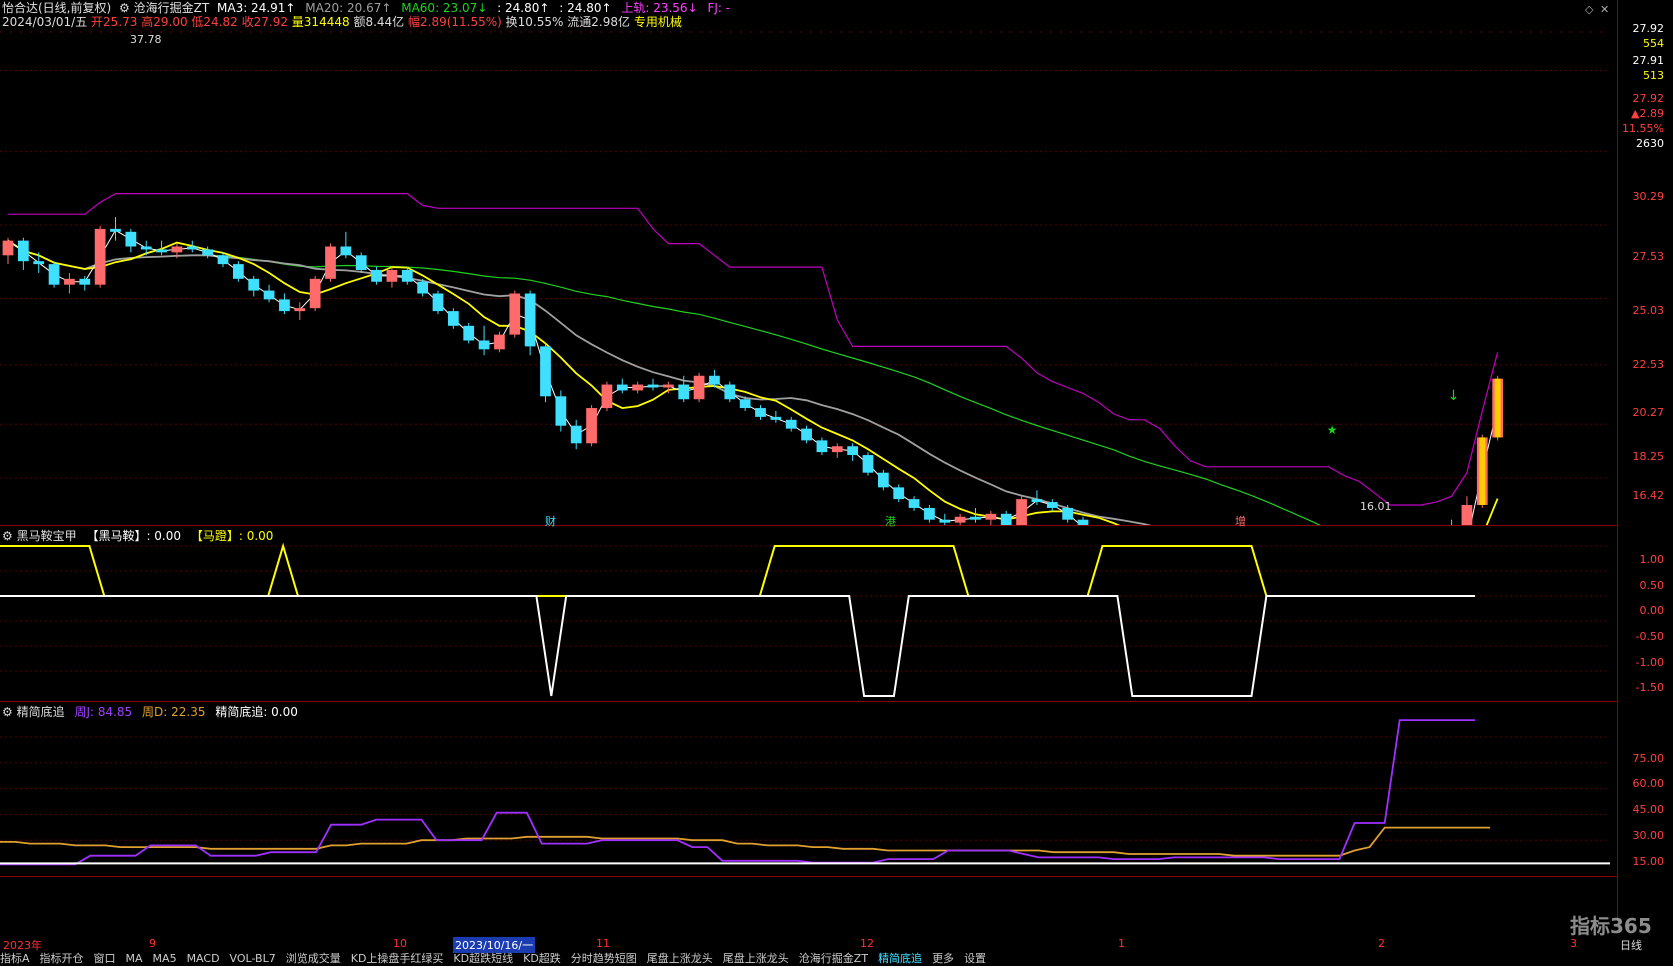  I want to click on x-label: 10, so click(400, 943).